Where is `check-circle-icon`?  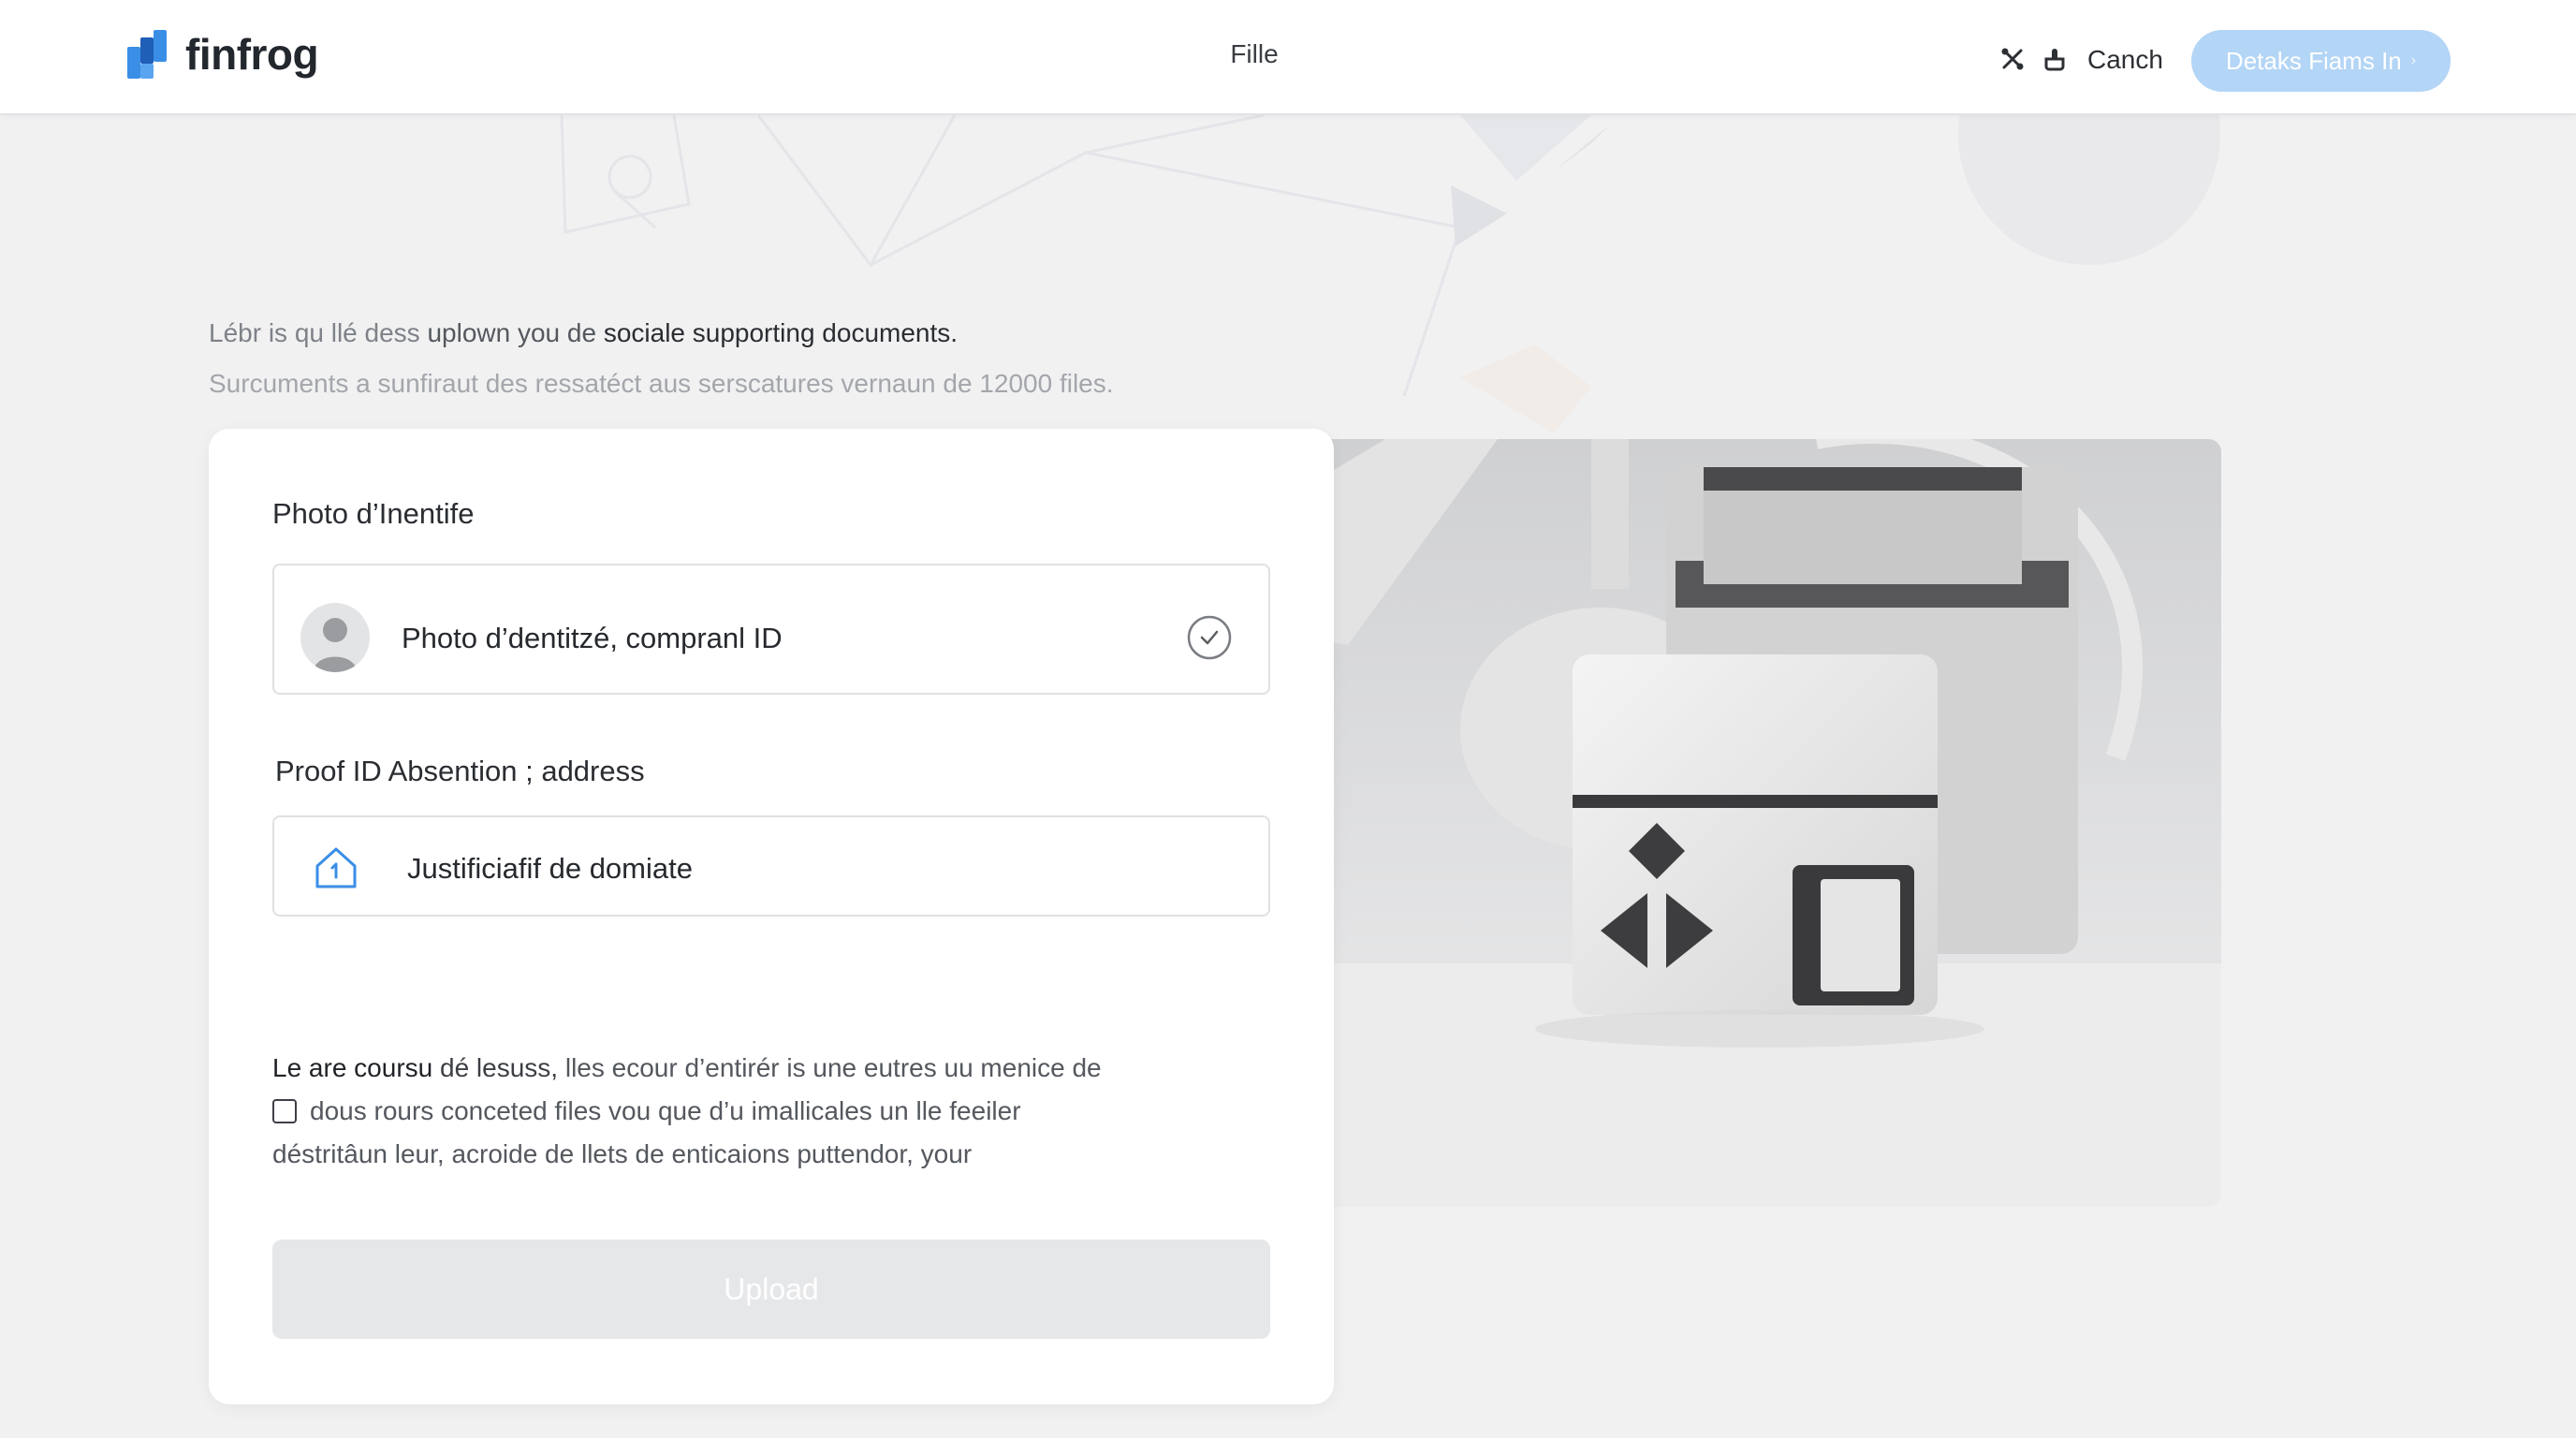 check-circle-icon is located at coordinates (1209, 637).